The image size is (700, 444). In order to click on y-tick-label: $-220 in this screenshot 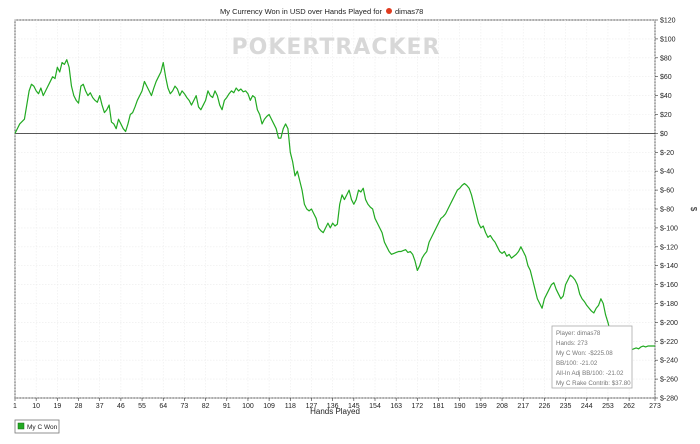, I will do `click(669, 342)`.